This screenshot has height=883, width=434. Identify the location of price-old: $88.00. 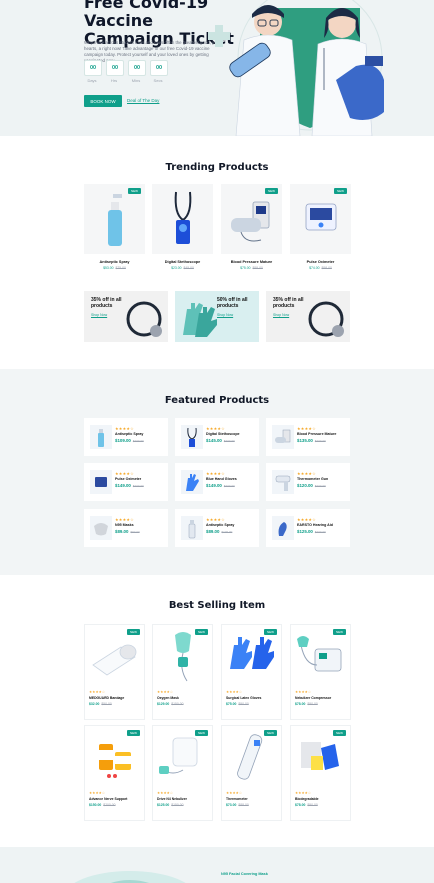
(243, 805).